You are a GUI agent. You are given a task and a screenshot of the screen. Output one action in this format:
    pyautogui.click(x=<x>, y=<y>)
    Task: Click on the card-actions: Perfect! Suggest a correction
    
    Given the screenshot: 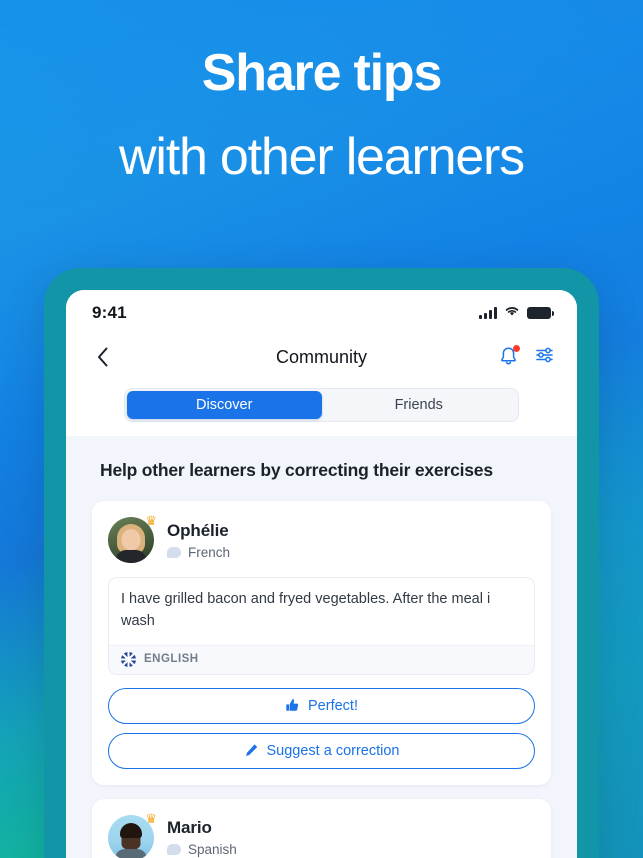 What is the action you would take?
    pyautogui.click(x=321, y=728)
    